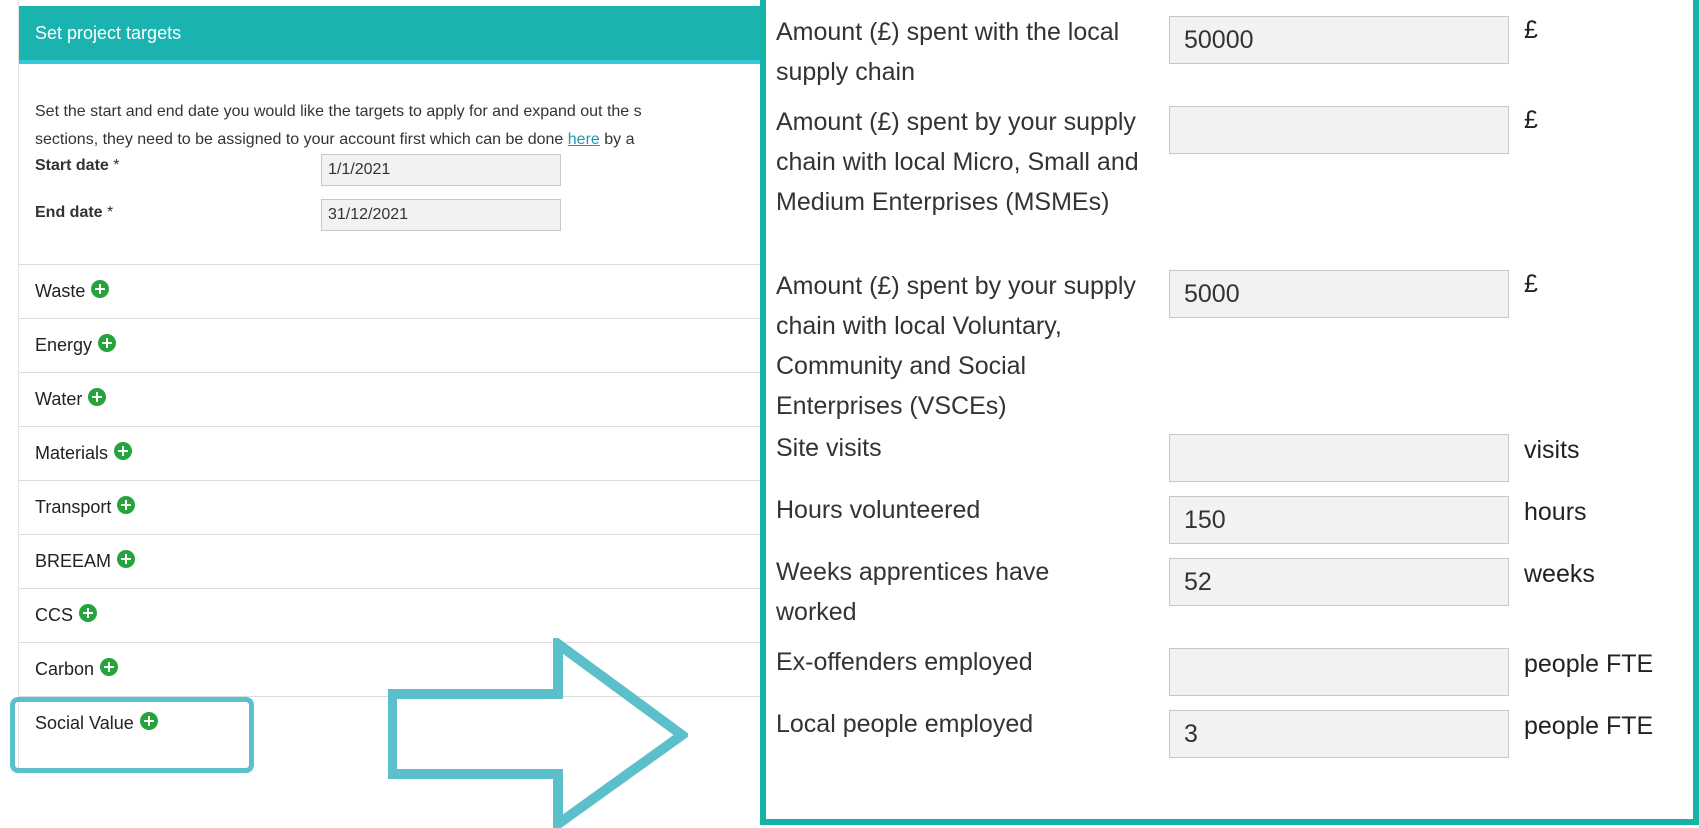 Image resolution: width=1699 pixels, height=828 pixels. What do you see at coordinates (878, 510) in the screenshot?
I see `field-label: Hours volunteered` at bounding box center [878, 510].